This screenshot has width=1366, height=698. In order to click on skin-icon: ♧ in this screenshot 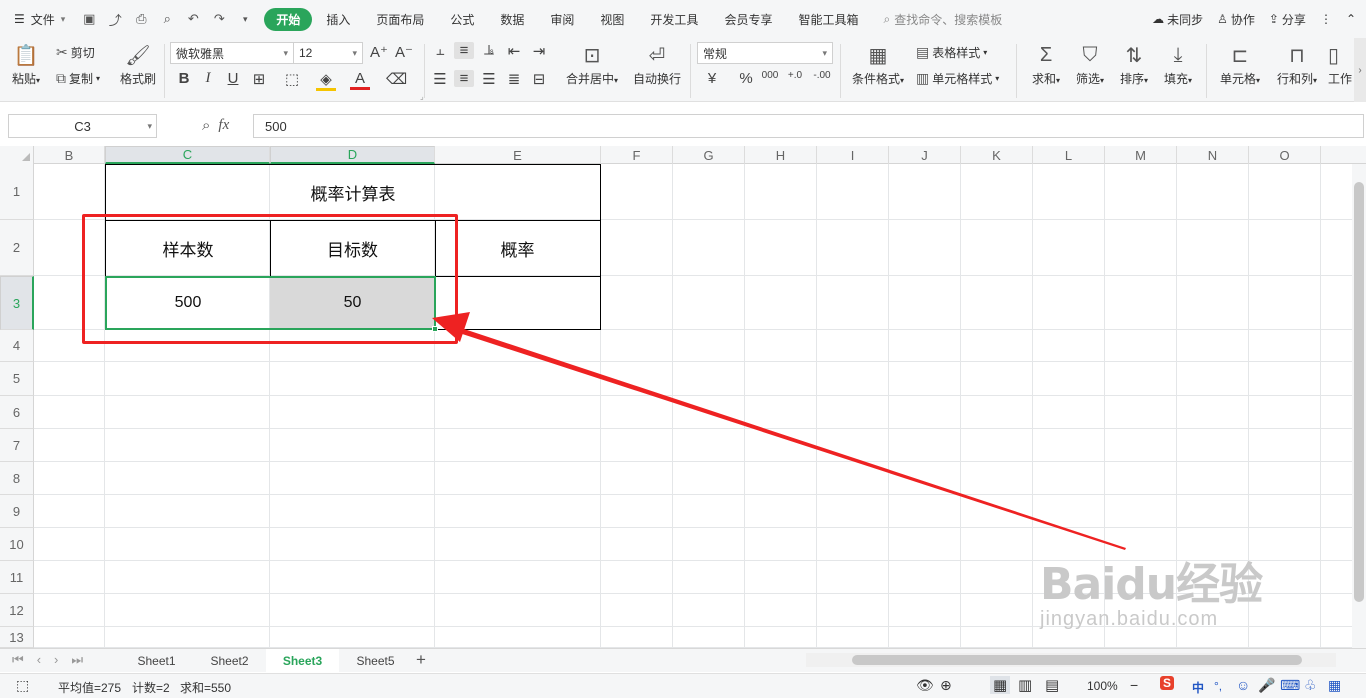, I will do `click(1310, 685)`.